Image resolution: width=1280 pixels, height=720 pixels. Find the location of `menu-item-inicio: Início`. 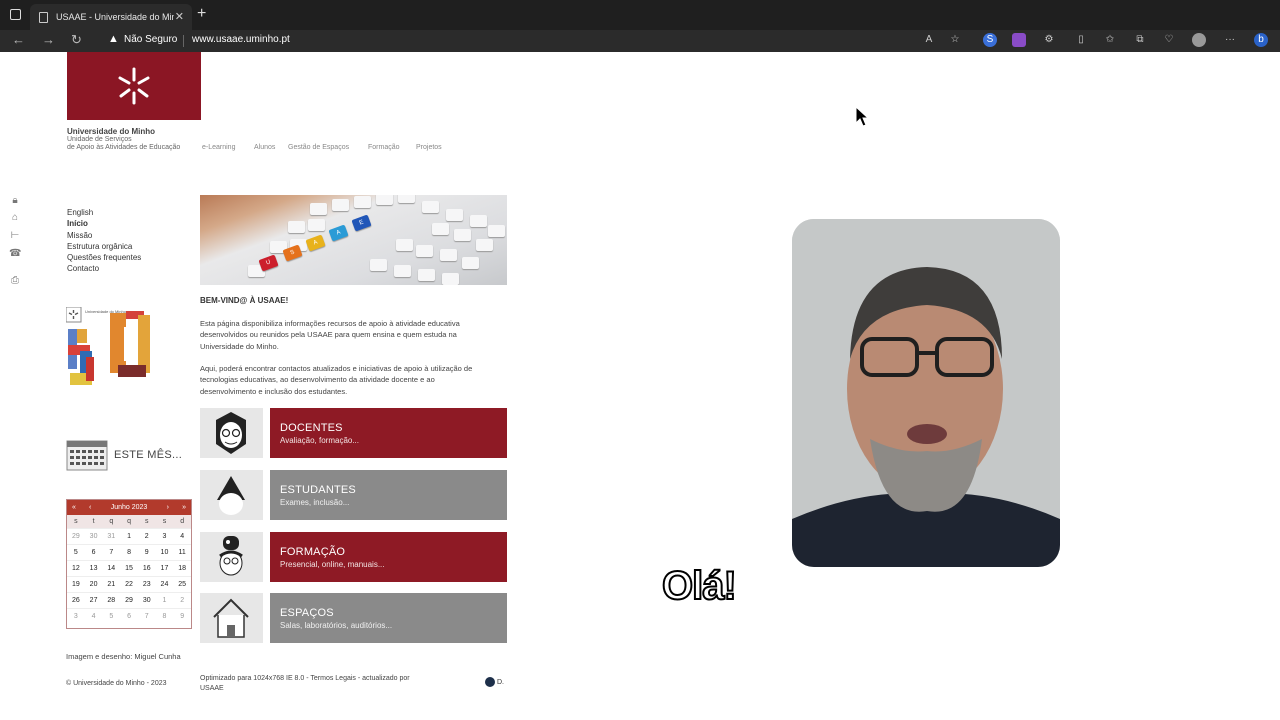

menu-item-inicio: Início is located at coordinates (104, 223).